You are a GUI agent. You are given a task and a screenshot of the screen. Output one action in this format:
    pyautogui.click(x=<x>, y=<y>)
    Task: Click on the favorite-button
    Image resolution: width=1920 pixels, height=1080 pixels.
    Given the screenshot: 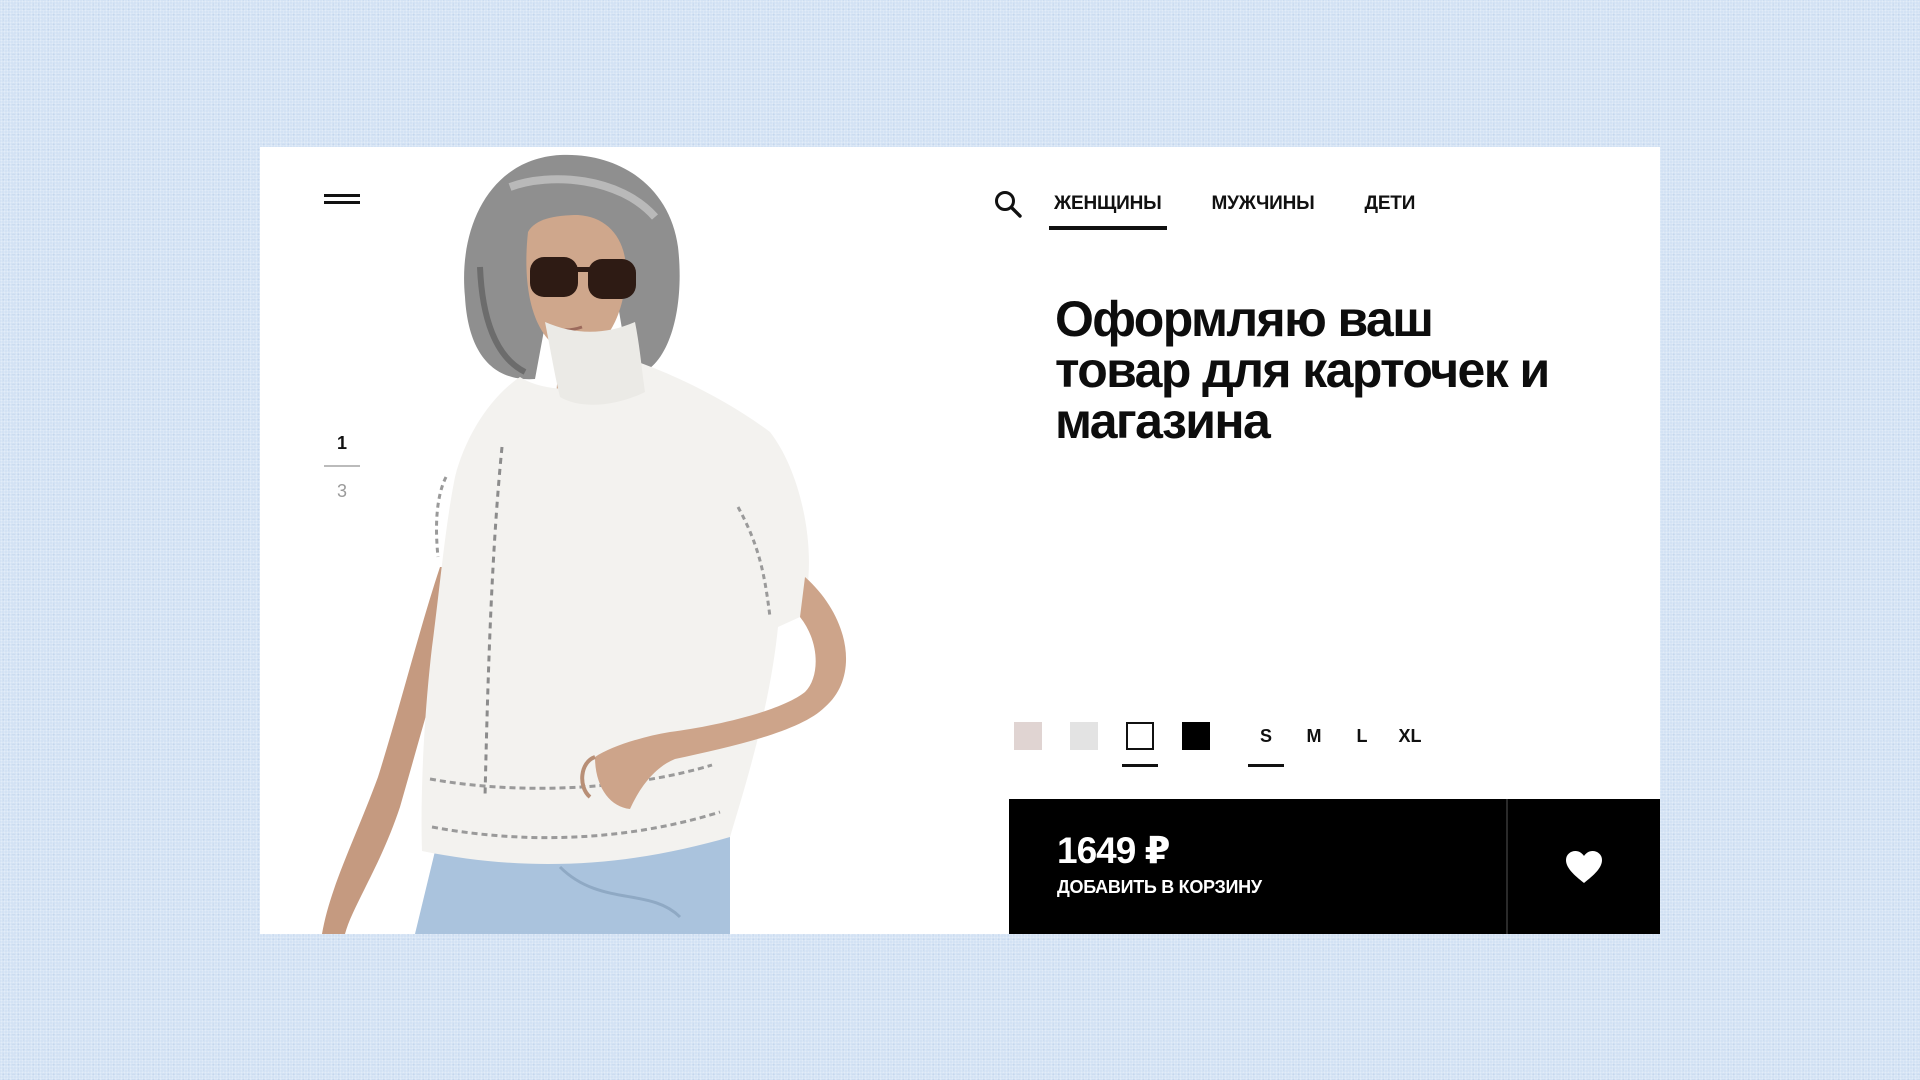 What is the action you would take?
    pyautogui.click(x=1584, y=866)
    